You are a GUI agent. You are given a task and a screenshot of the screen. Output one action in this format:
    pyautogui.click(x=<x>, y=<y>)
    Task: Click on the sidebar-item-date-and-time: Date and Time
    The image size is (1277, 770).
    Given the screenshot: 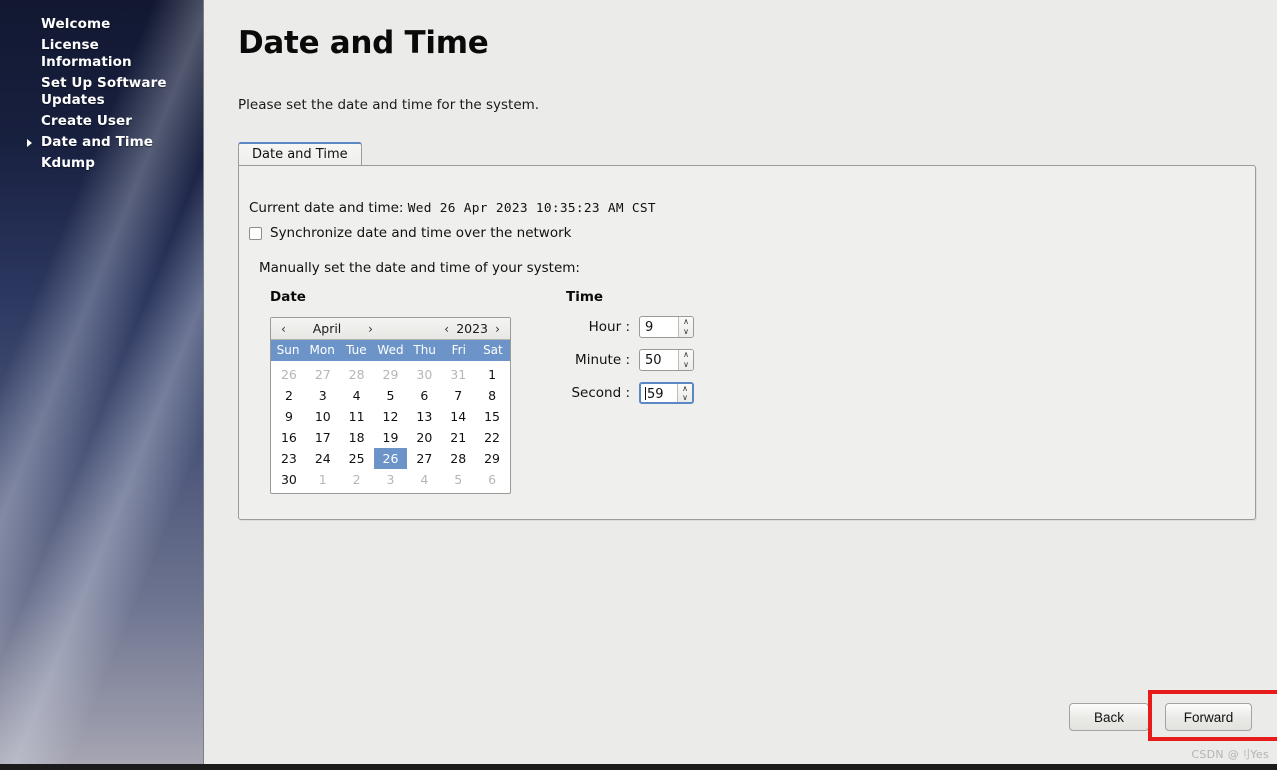 What is the action you would take?
    pyautogui.click(x=101, y=142)
    